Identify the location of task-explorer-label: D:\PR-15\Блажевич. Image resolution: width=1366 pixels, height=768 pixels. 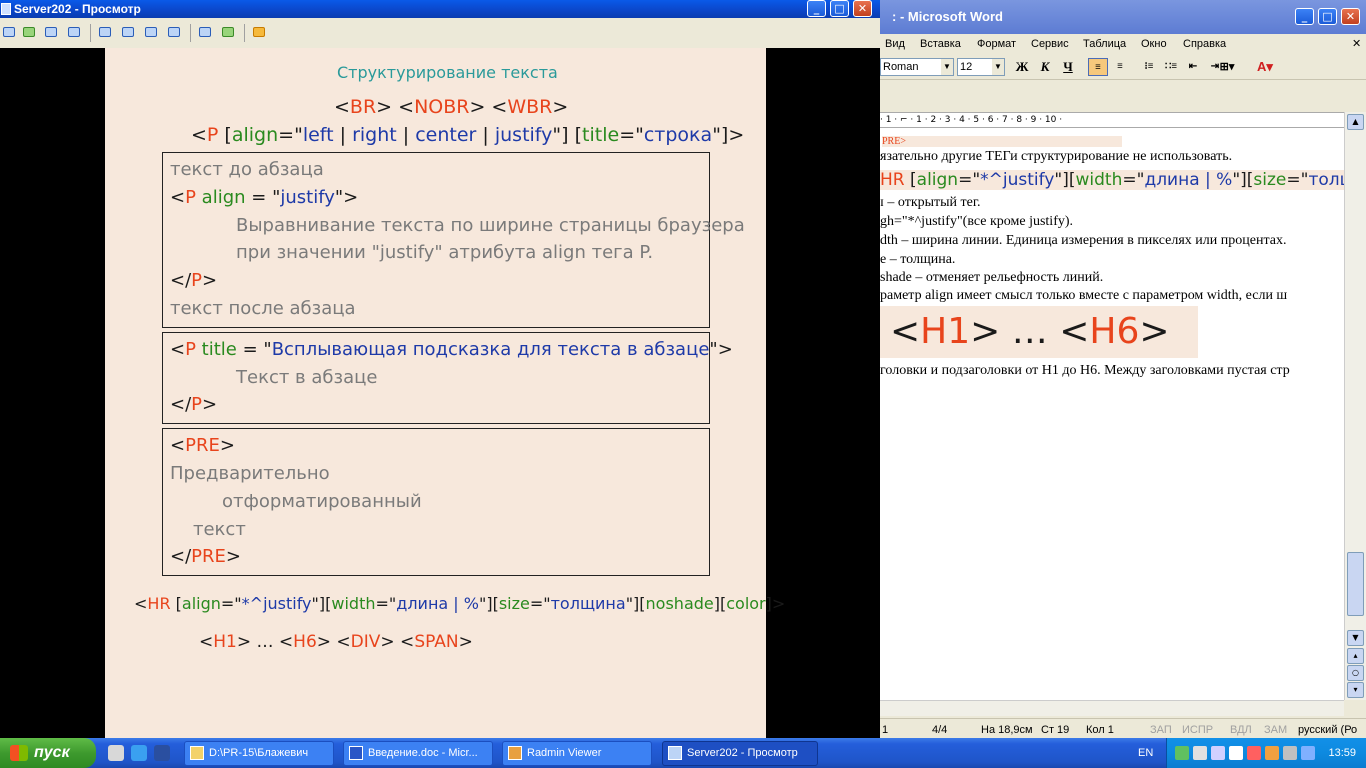
(259, 753).